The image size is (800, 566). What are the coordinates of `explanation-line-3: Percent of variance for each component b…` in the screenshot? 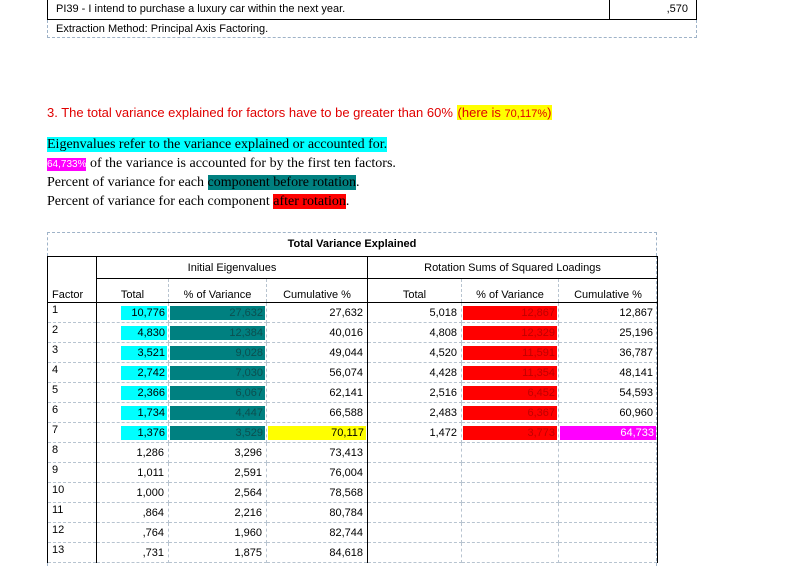 It's located at (203, 183).